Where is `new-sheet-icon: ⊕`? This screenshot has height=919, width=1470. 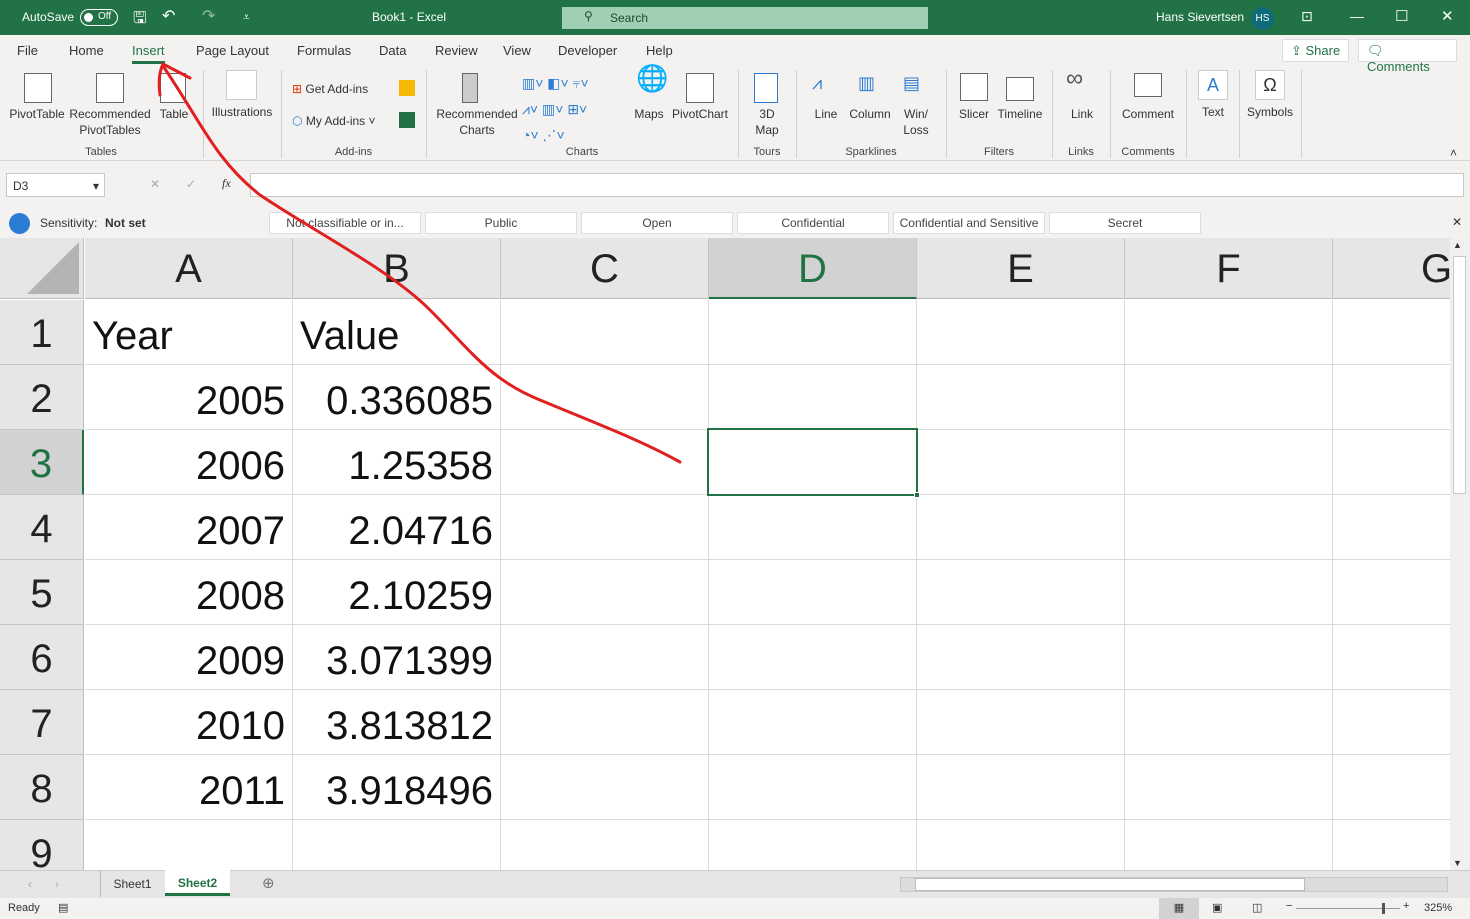
new-sheet-icon: ⊕ is located at coordinates (268, 883).